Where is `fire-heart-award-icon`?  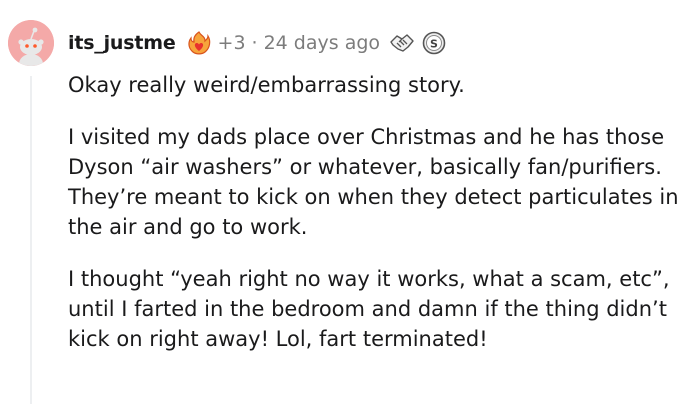
fire-heart-award-icon is located at coordinates (198, 43).